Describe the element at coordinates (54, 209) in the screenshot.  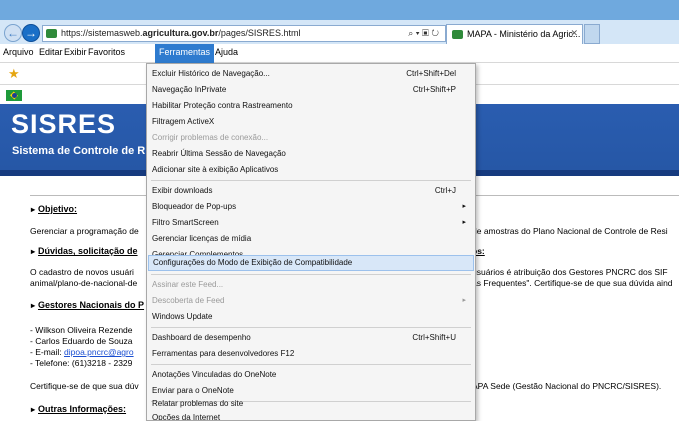
I see `section-objetivo: Objetivo:` at that location.